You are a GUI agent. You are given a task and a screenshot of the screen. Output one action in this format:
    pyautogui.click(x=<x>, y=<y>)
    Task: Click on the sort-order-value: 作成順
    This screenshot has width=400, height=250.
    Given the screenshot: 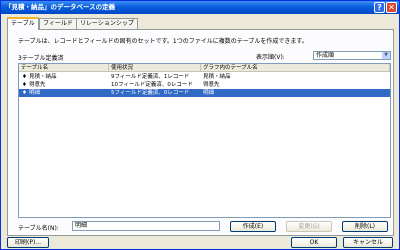 What is the action you would take?
    pyautogui.click(x=325, y=55)
    